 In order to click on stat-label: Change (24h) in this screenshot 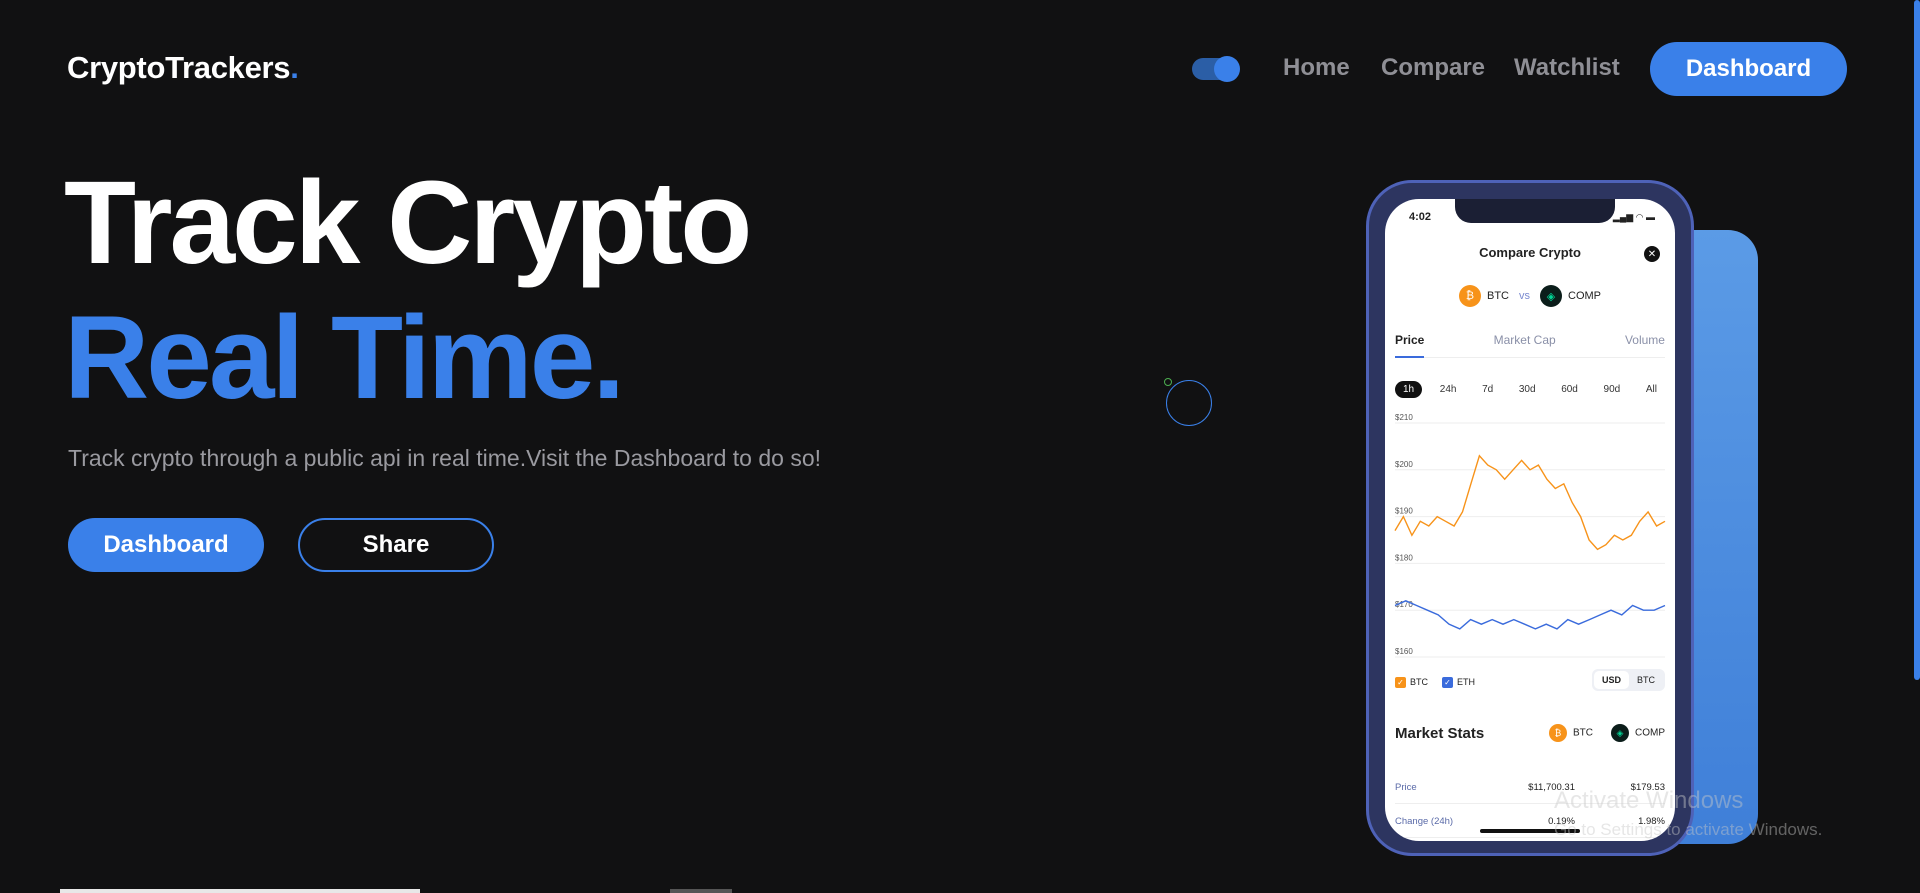, I will do `click(1424, 821)`.